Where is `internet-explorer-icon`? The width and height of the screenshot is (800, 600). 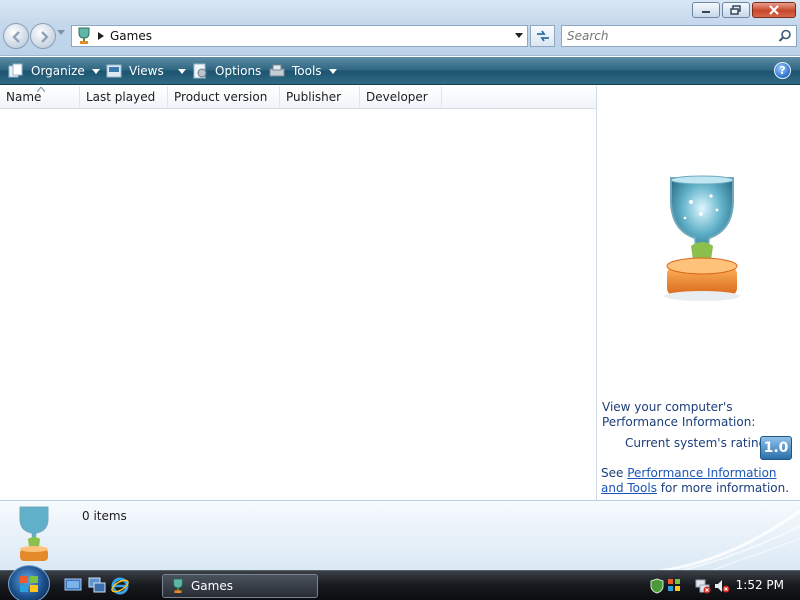 internet-explorer-icon is located at coordinates (120, 586).